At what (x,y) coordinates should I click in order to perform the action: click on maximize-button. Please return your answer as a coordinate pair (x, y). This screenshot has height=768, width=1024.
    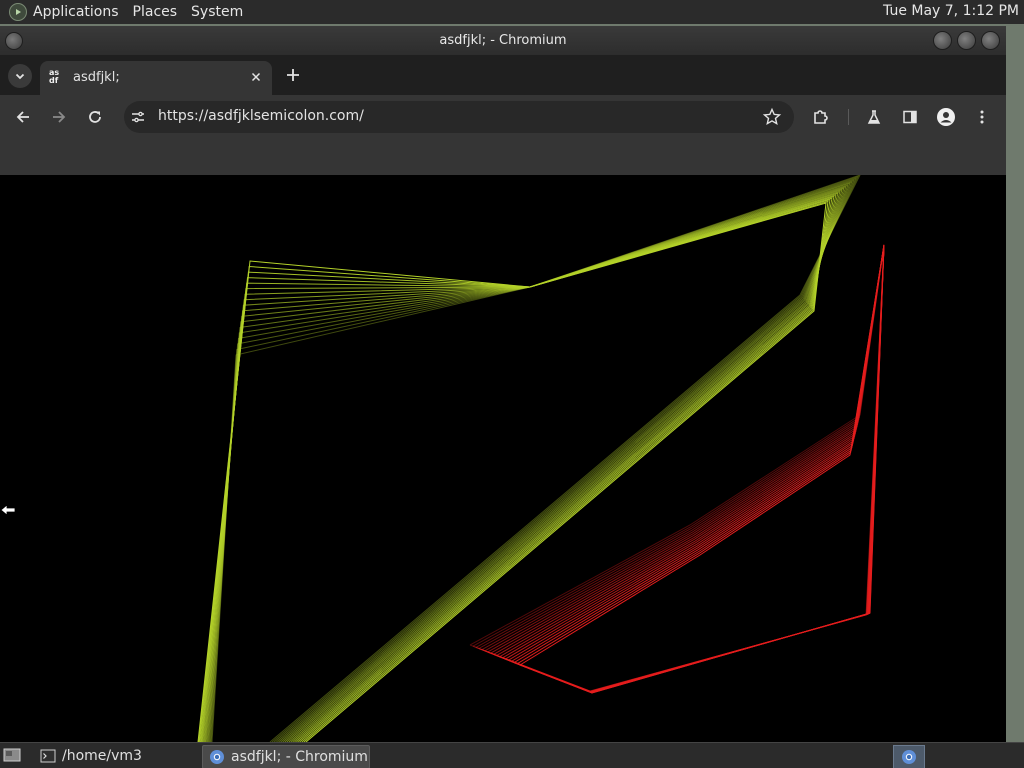
    Looking at the image, I should click on (966, 40).